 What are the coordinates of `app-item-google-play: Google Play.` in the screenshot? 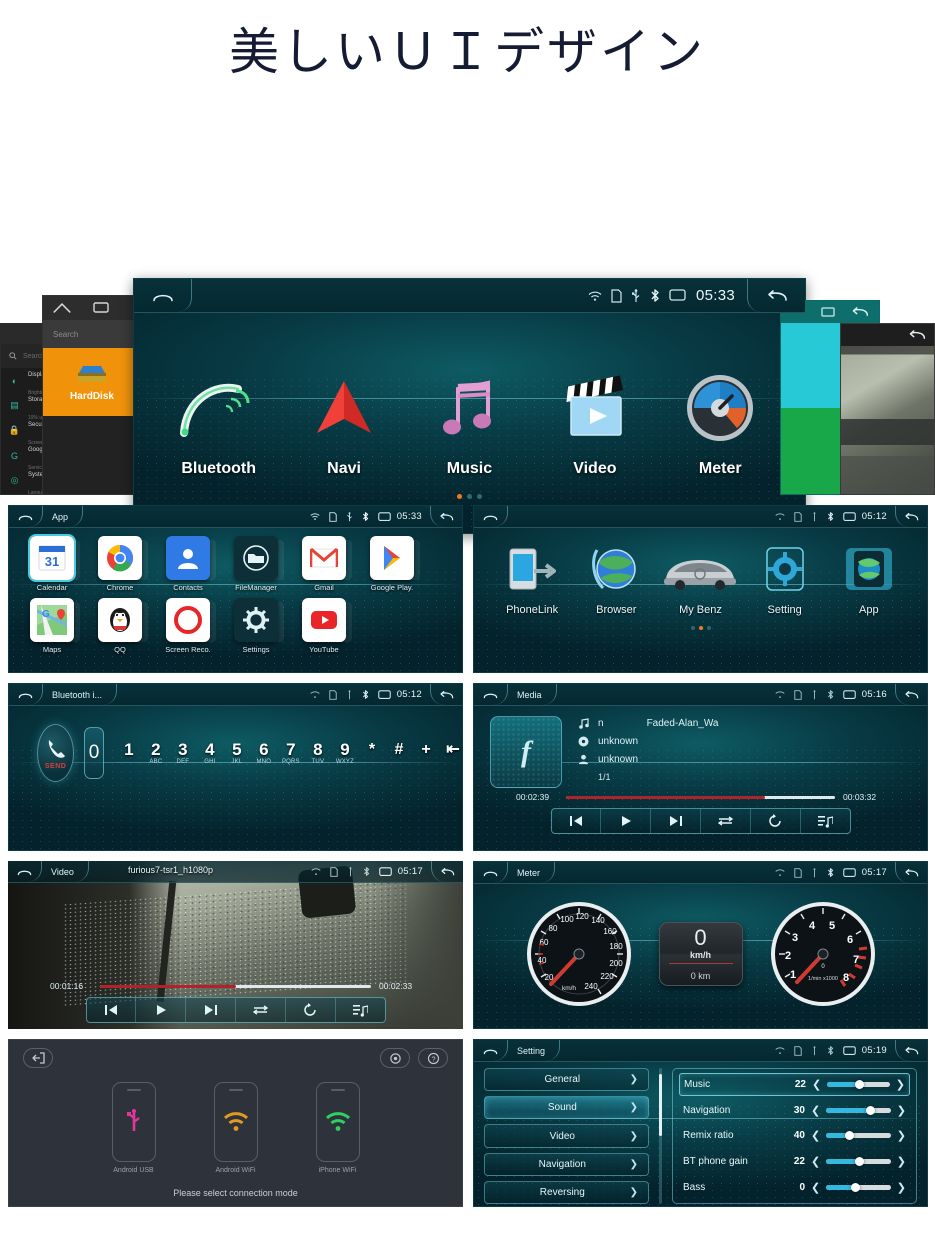 It's located at (392, 564).